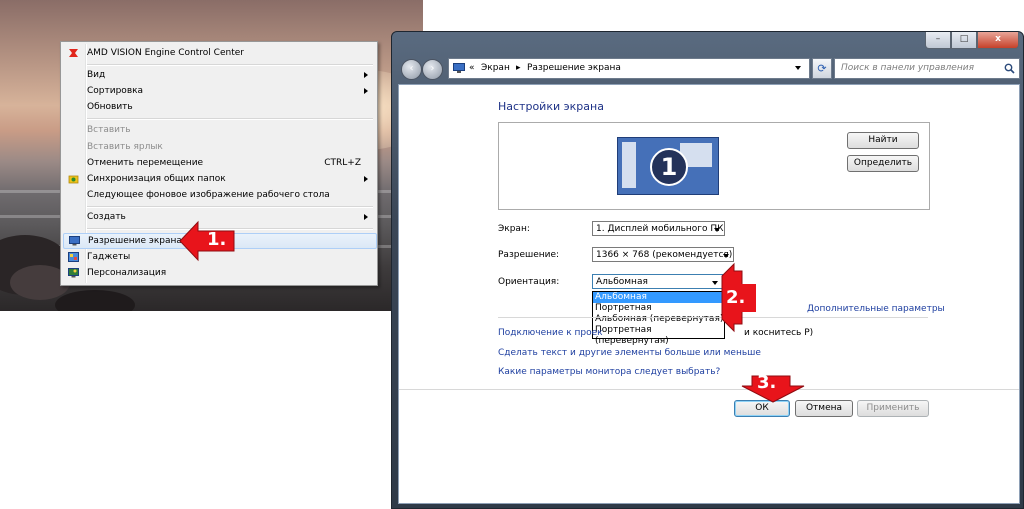 The height and width of the screenshot is (509, 1024). I want to click on menu-item-undo-move: Отменить перемещение CTRL+Z, so click(219, 163).